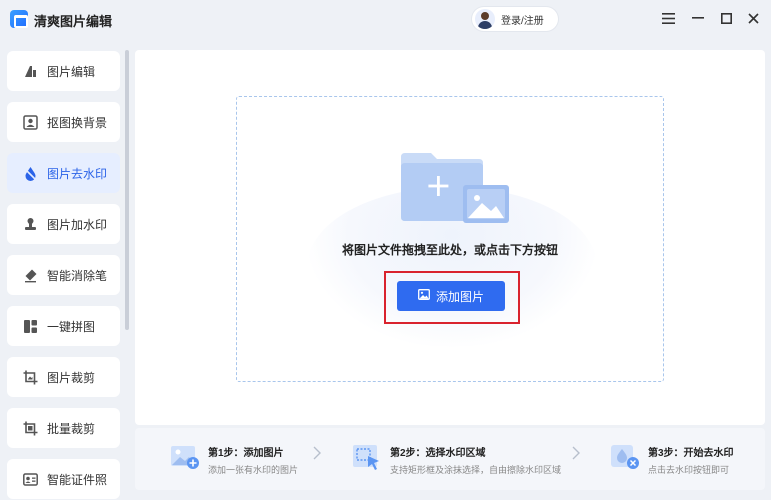  I want to click on add-image-button: 添加图片, so click(451, 296).